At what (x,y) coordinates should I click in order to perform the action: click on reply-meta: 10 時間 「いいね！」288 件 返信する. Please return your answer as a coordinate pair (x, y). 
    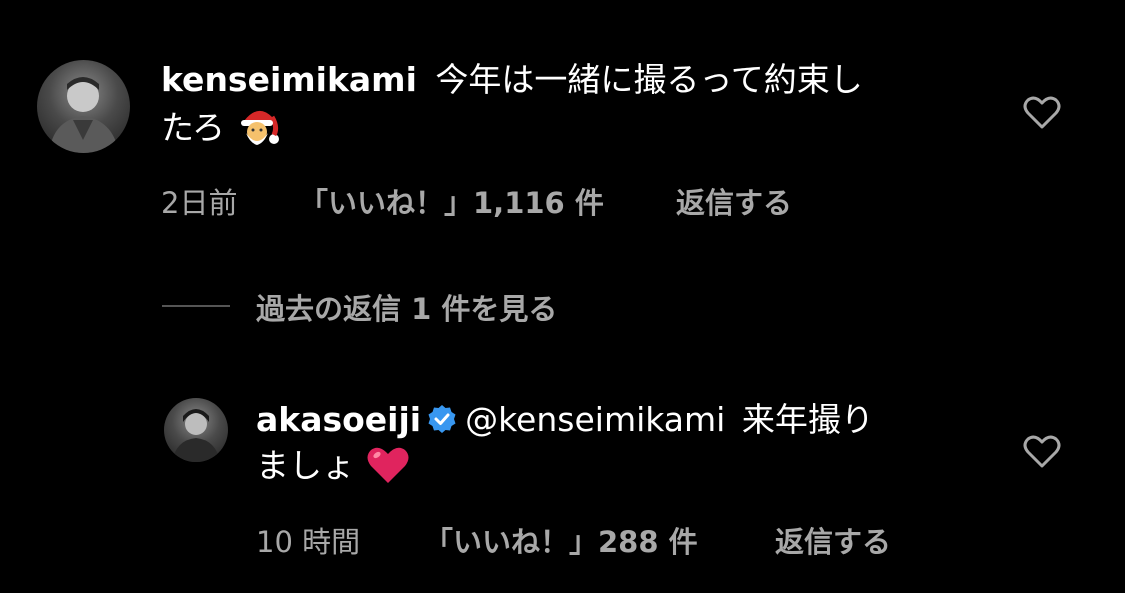
    Looking at the image, I should click on (606, 539).